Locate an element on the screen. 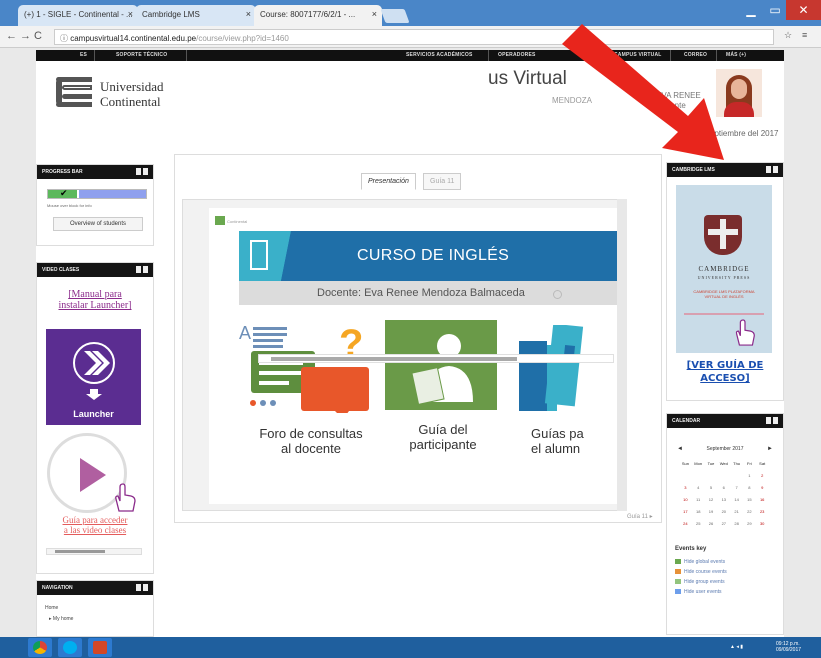 The image size is (821, 658). continental-mini-logo-icon: Continental is located at coordinates (235, 221).